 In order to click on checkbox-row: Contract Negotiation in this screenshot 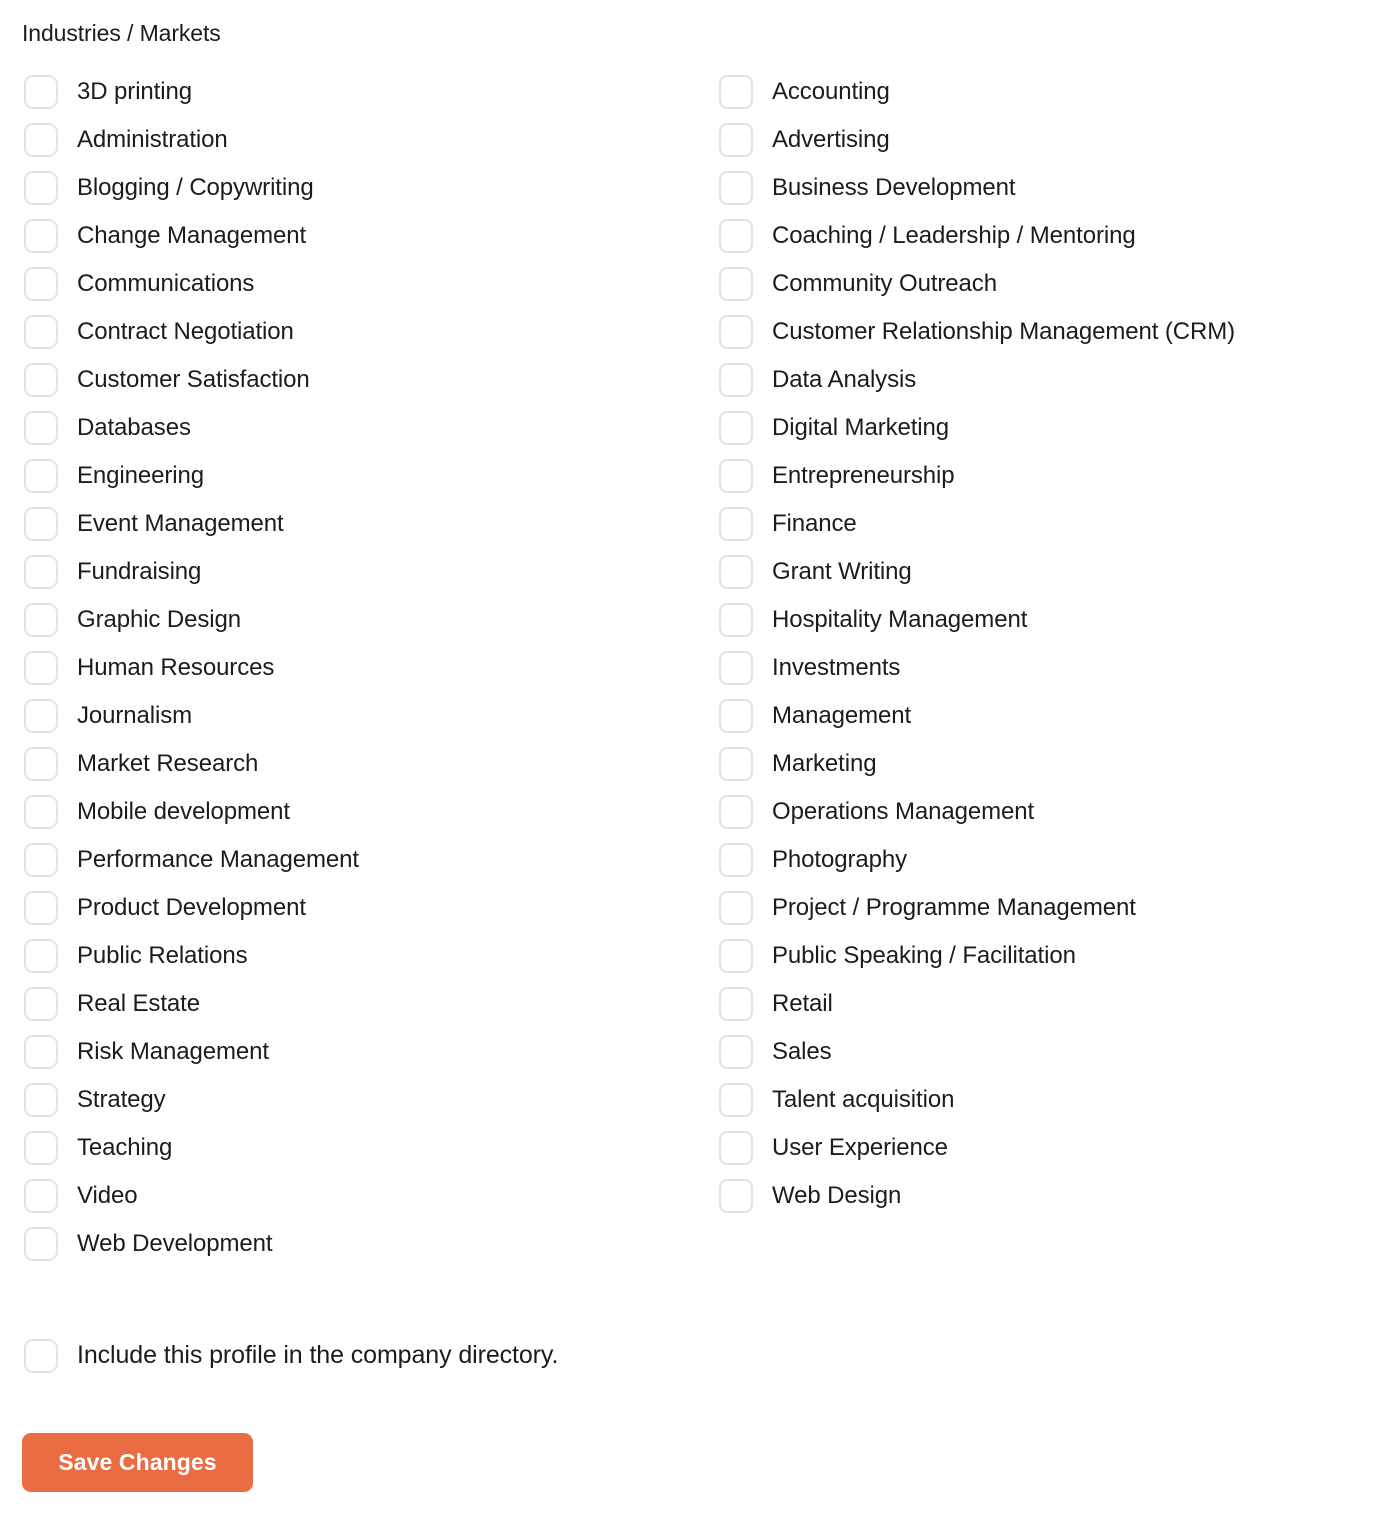, I will do `click(362, 332)`.